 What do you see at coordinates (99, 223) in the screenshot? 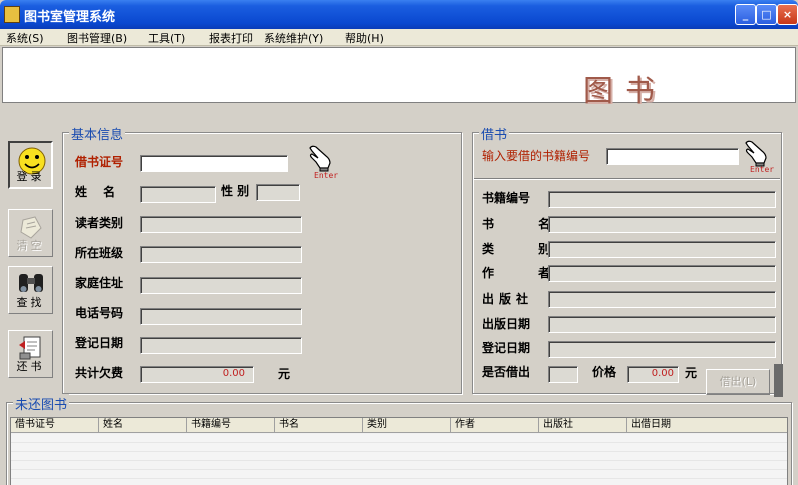
I see `reader-type-label: 读者类别` at bounding box center [99, 223].